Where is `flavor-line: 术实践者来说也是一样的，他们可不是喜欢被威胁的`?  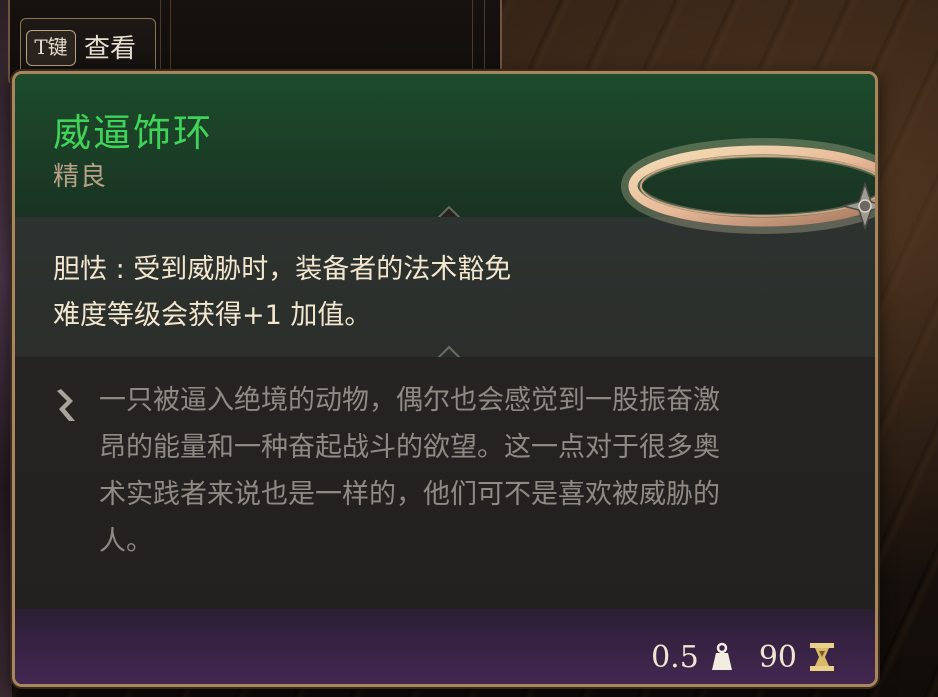
flavor-line: 术实践者来说也是一样的，他们可不是喜欢被威胁的 is located at coordinates (409, 494).